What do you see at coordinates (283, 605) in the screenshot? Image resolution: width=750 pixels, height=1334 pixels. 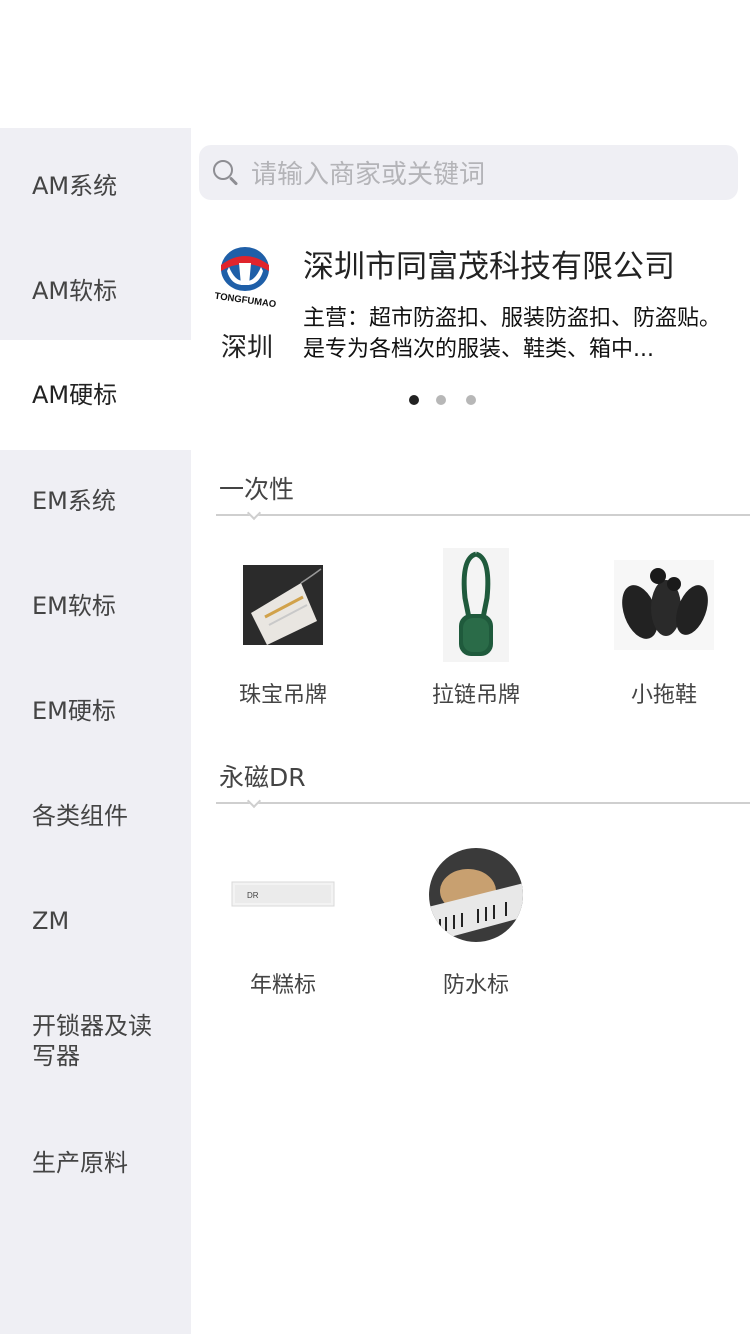 I see `jewelry-tag-image` at bounding box center [283, 605].